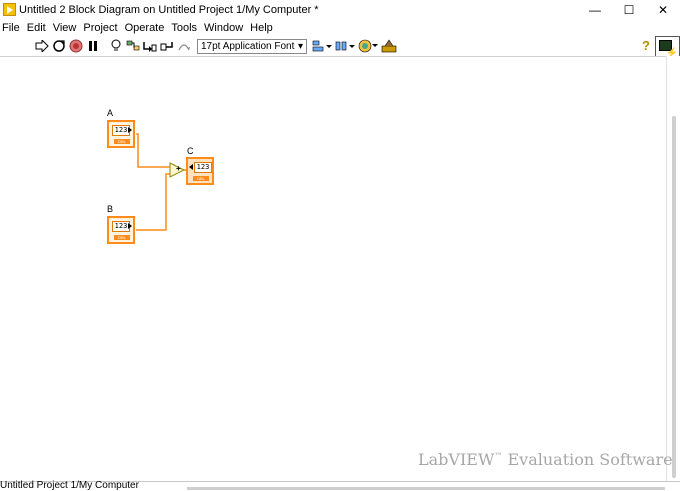 The image size is (680, 491). Describe the element at coordinates (42, 46) in the screenshot. I see `run-arrow-icon` at that location.